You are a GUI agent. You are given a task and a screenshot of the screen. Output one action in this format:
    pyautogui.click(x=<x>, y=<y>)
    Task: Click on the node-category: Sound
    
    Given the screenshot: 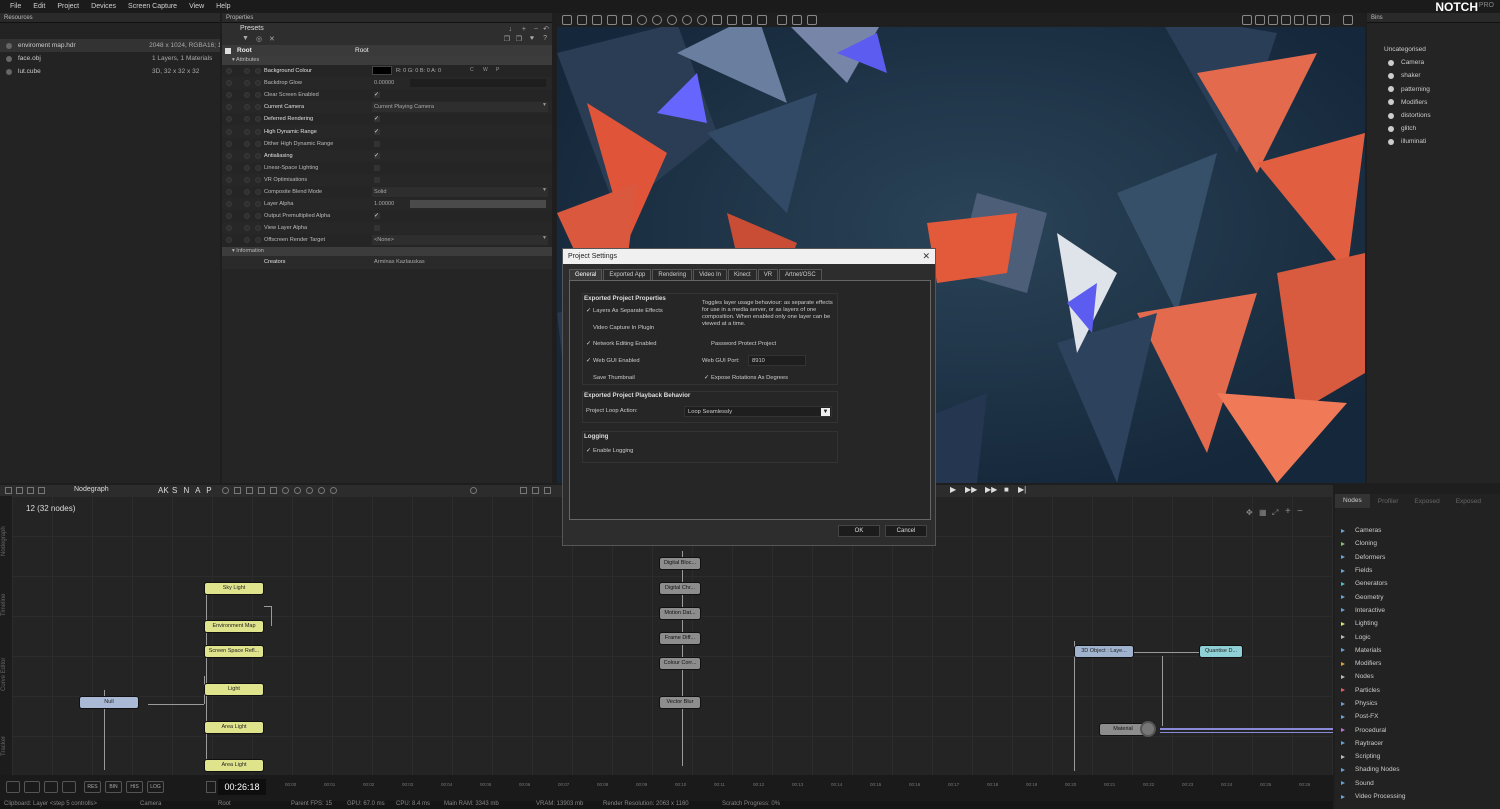 What is the action you would take?
    pyautogui.click(x=1417, y=783)
    